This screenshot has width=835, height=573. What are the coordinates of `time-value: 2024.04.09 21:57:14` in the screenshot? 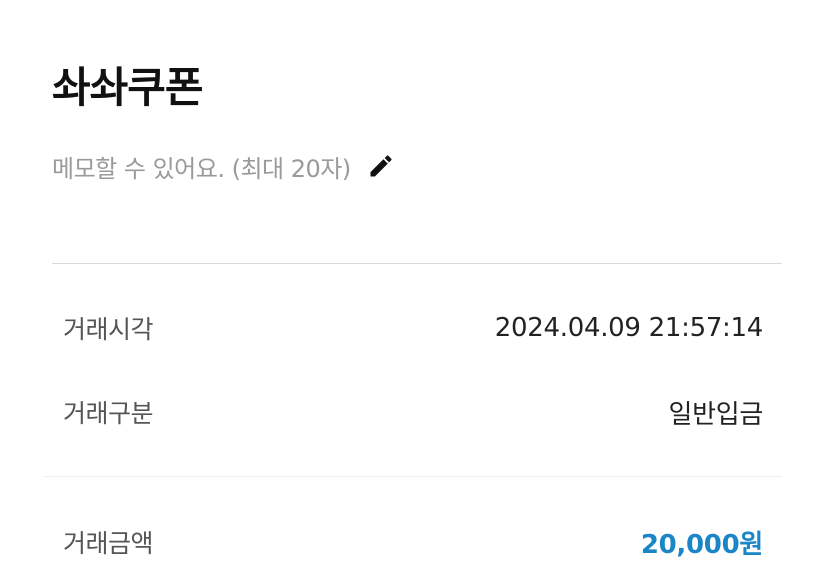 It's located at (629, 328).